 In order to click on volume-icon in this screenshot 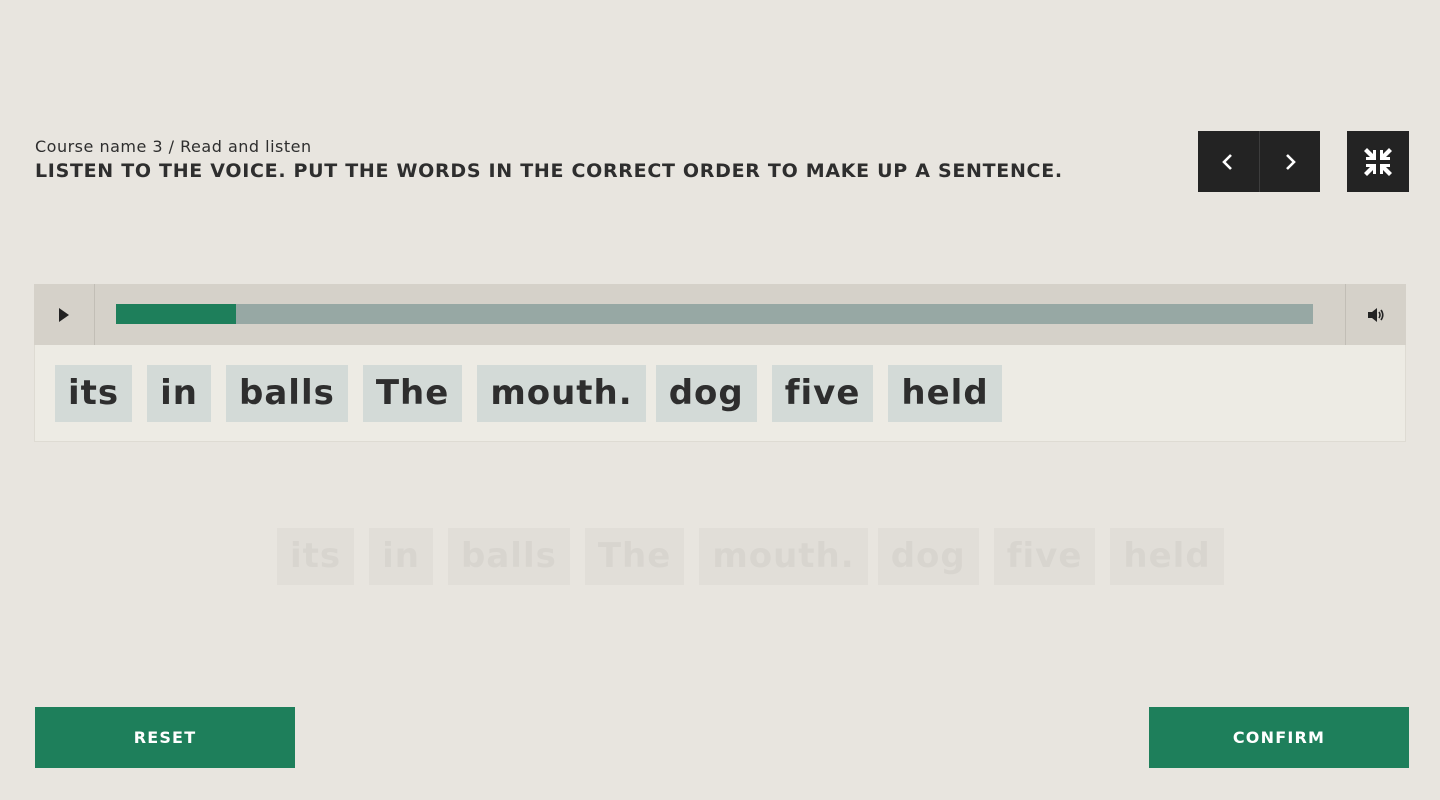, I will do `click(1376, 314)`.